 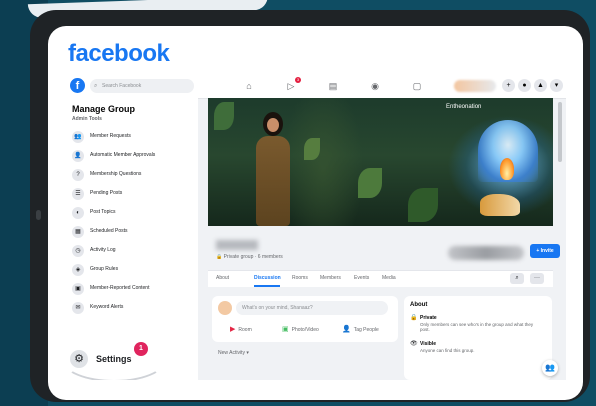 What do you see at coordinates (107, 307) in the screenshot?
I see `sidebar-item-label: Keyword Alerts` at bounding box center [107, 307].